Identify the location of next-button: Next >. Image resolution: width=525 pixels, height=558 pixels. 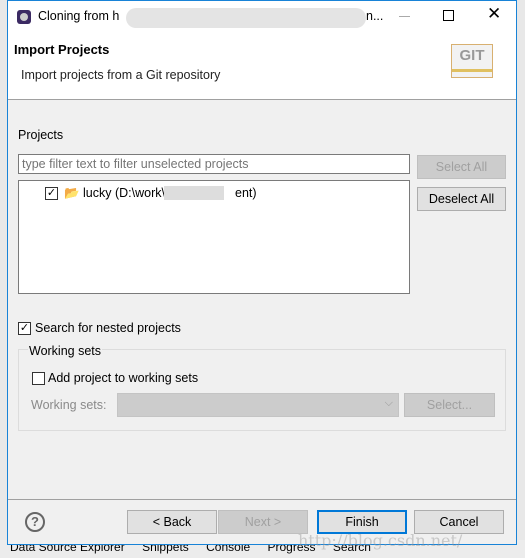
(263, 522).